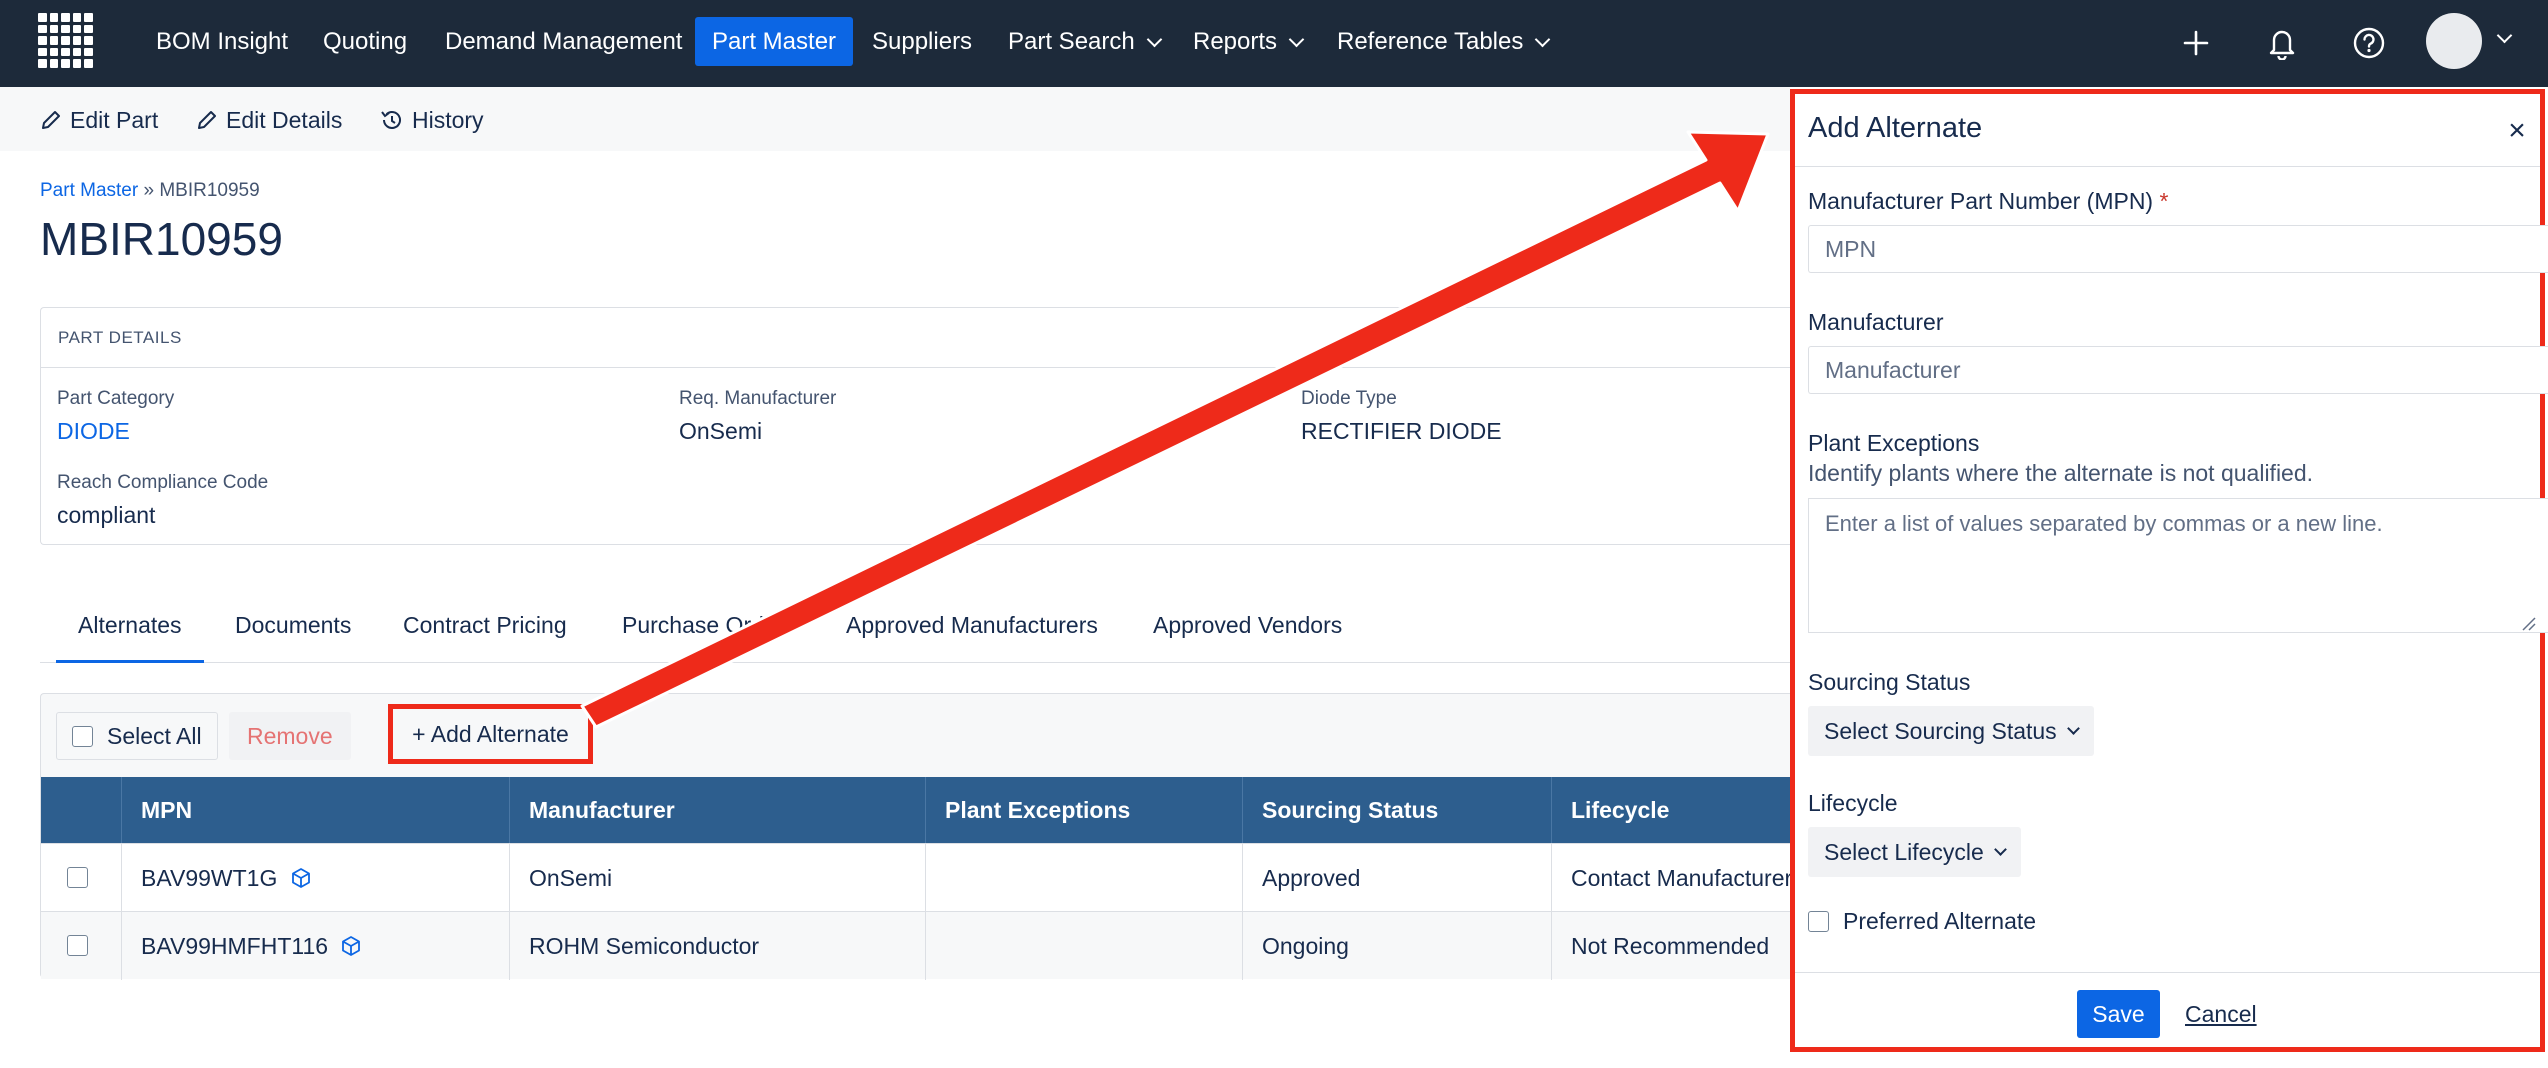  Describe the element at coordinates (2454, 41) in the screenshot. I see `avatar` at that location.